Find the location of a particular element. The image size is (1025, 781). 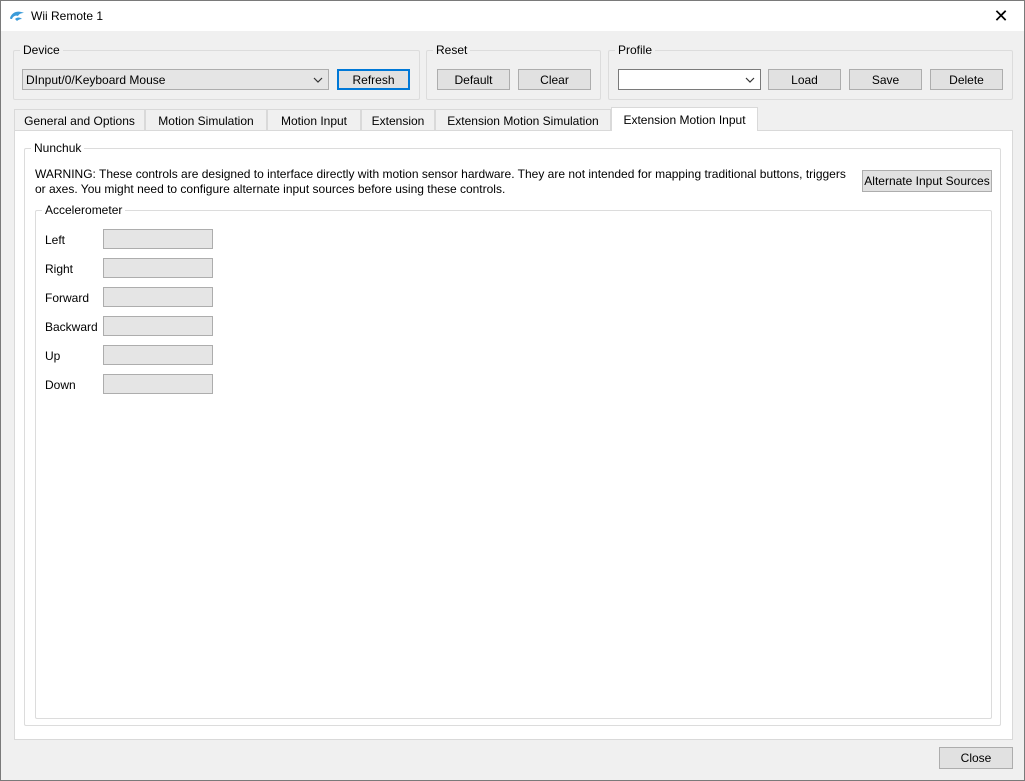

clear-label: Clear is located at coordinates (554, 79).